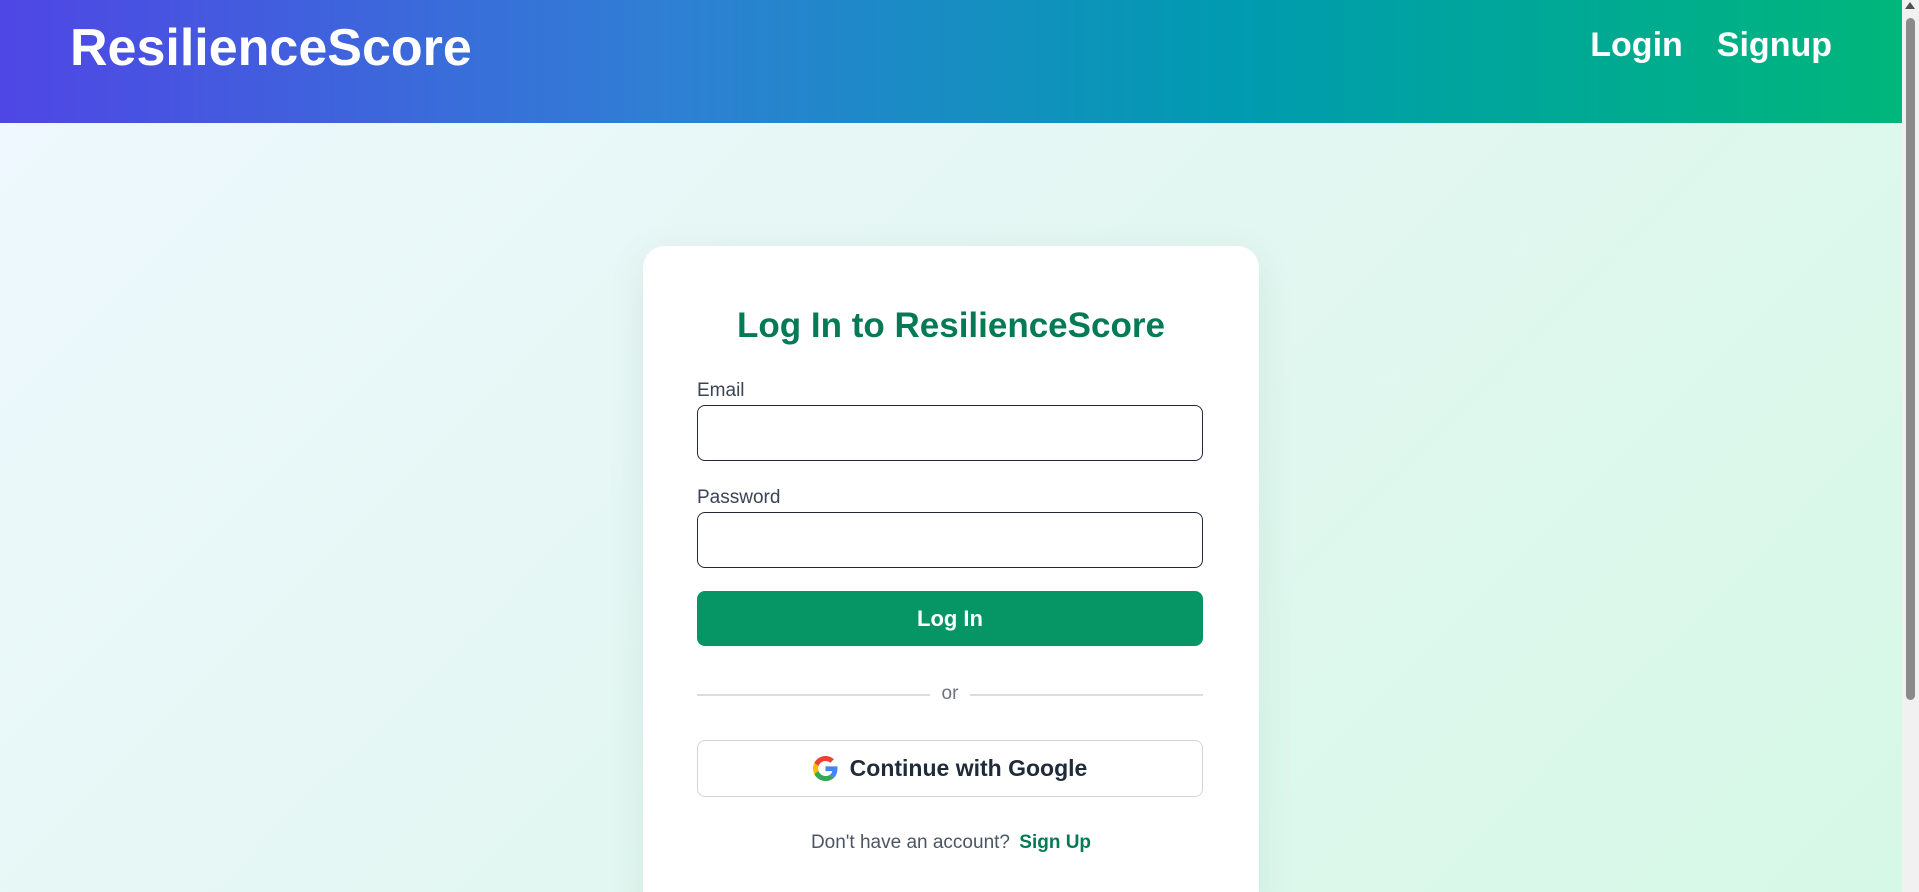 The image size is (1919, 892). Describe the element at coordinates (1910, 5) in the screenshot. I see `scroll-up-arrow-icon` at that location.